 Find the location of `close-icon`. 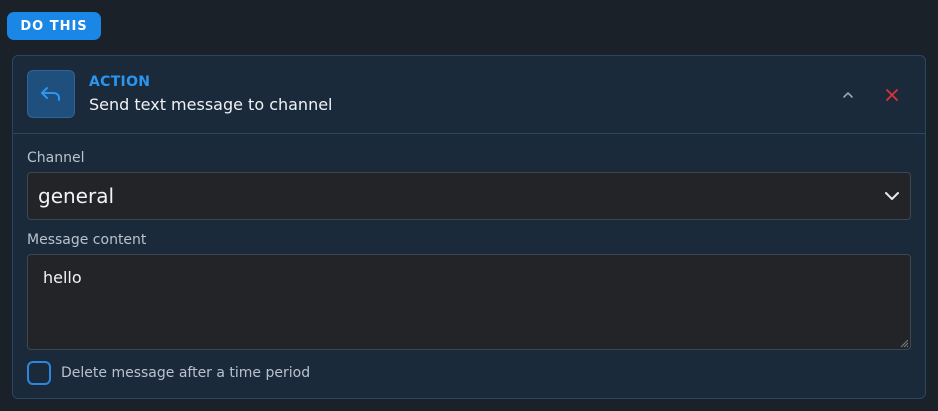

close-icon is located at coordinates (892, 95).